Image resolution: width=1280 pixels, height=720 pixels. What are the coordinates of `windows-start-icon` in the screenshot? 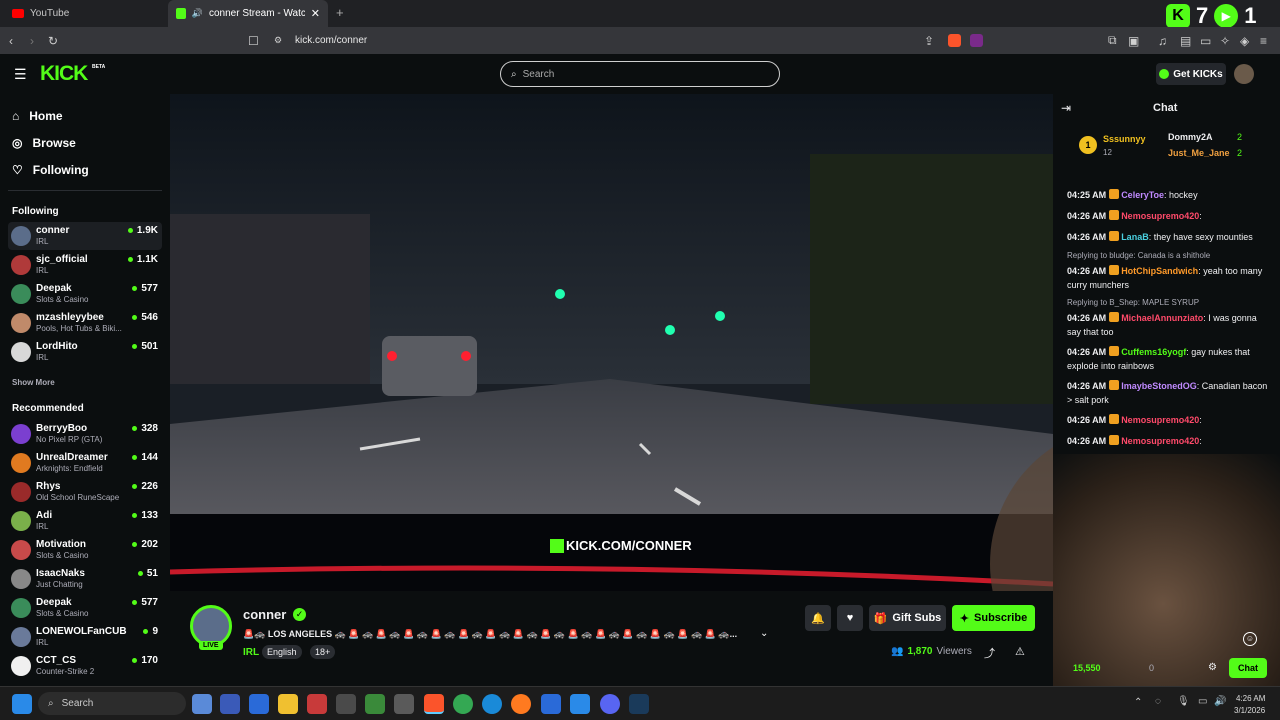 It's located at (22, 704).